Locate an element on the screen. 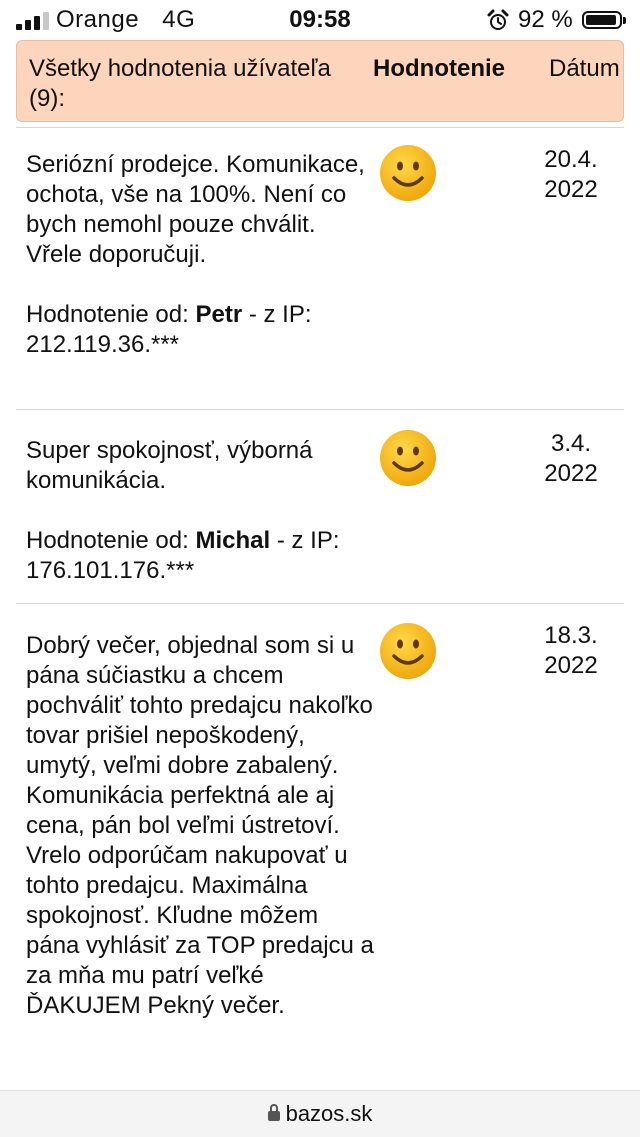  url-display: bazos.sk is located at coordinates (320, 1114).